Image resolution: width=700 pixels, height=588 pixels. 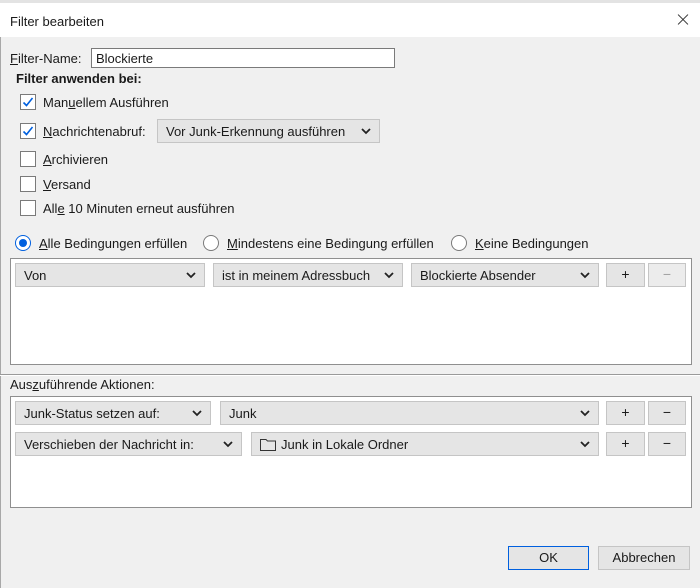 What do you see at coordinates (459, 243) in the screenshot?
I see `match-none-radio` at bounding box center [459, 243].